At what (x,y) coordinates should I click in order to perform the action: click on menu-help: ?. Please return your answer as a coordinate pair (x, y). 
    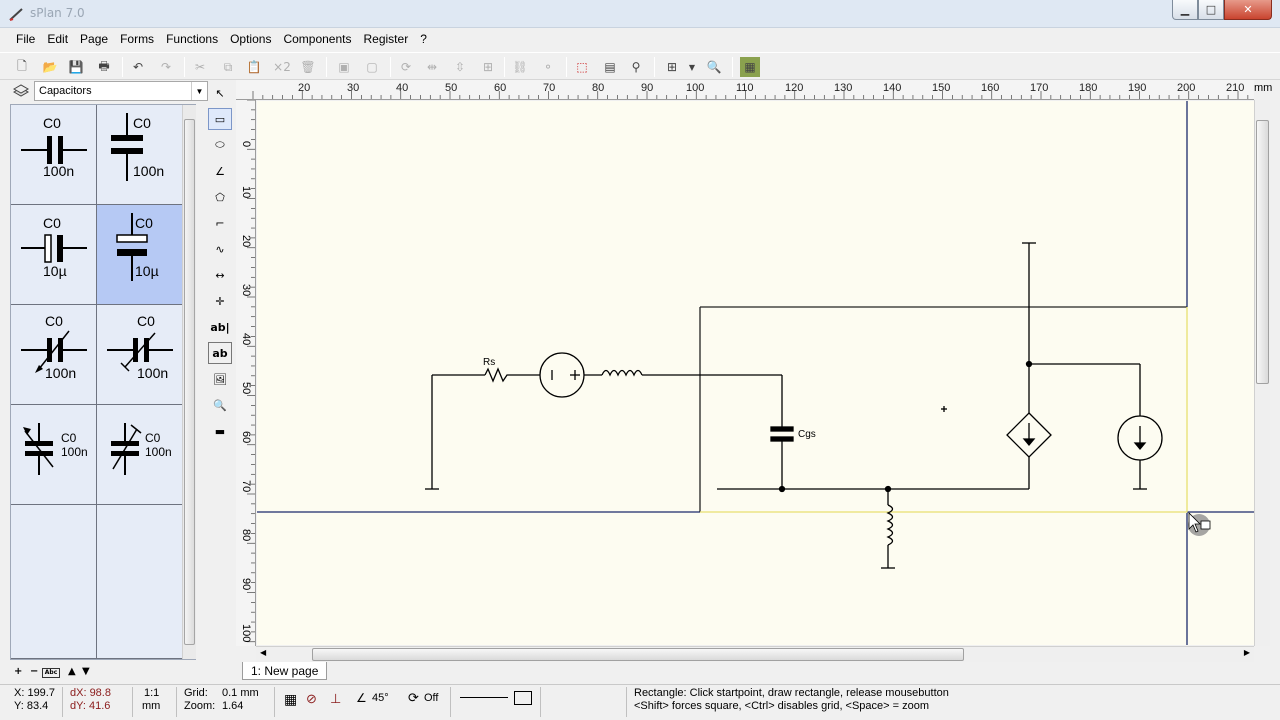
    Looking at the image, I should click on (423, 39).